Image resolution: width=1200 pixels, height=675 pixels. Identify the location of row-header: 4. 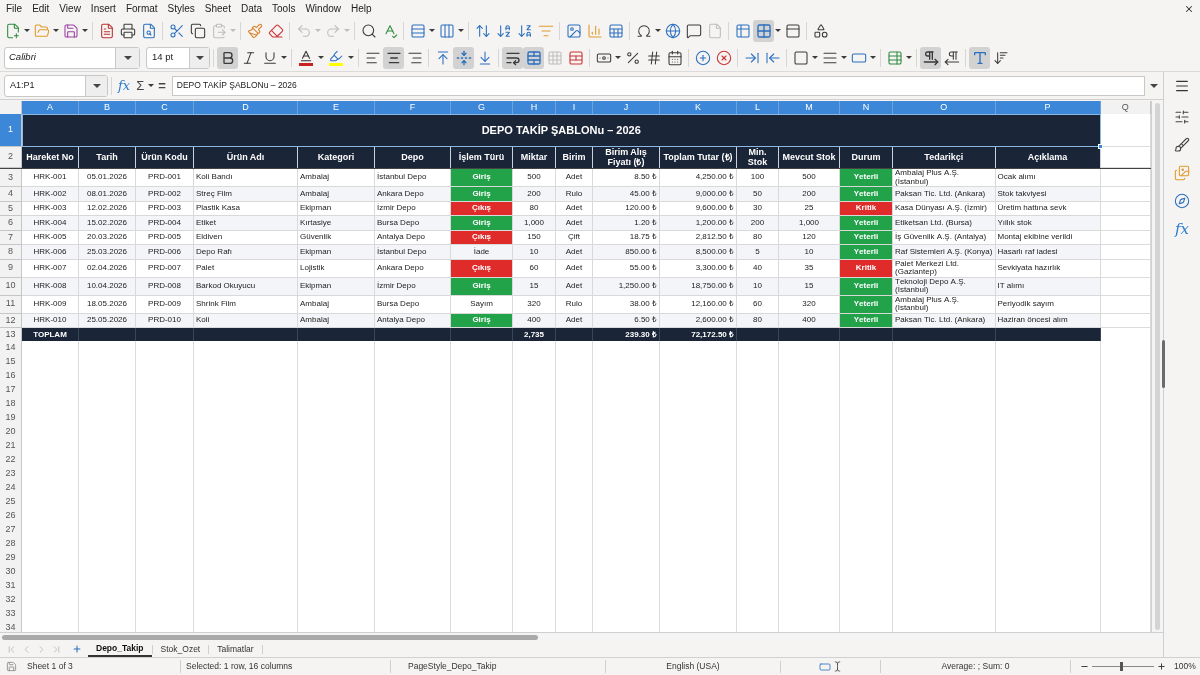
(11, 194).